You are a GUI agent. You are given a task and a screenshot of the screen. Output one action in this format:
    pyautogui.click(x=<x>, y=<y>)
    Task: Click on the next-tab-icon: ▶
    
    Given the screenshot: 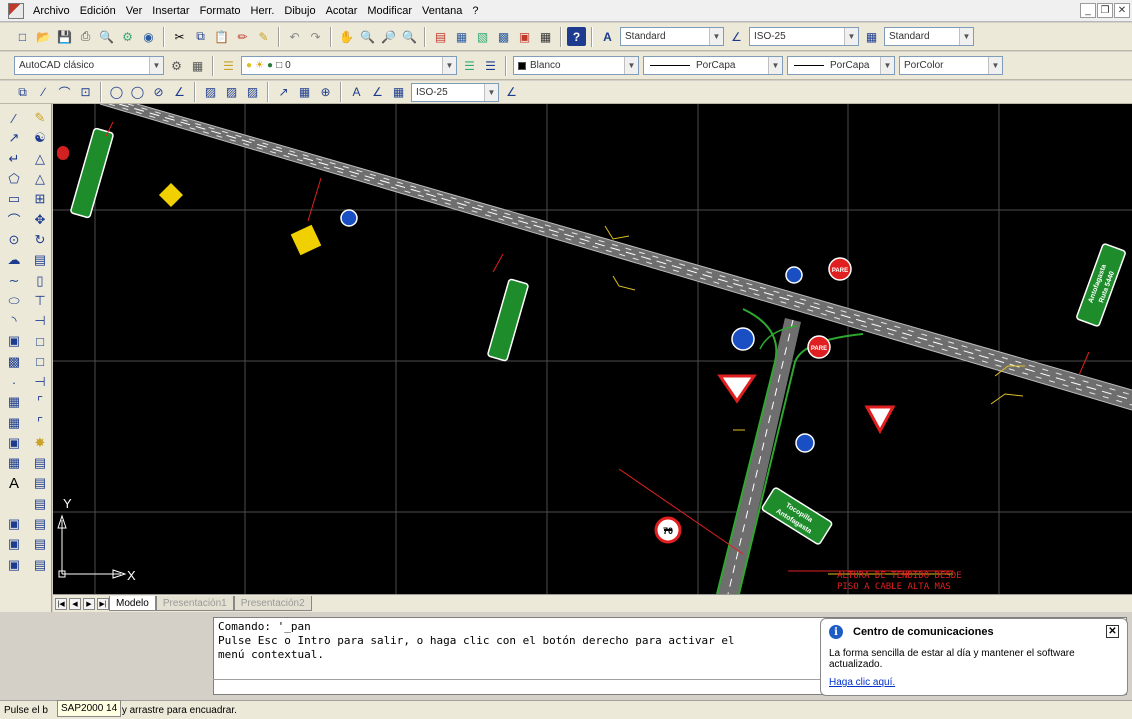 What is the action you would take?
    pyautogui.click(x=89, y=603)
    